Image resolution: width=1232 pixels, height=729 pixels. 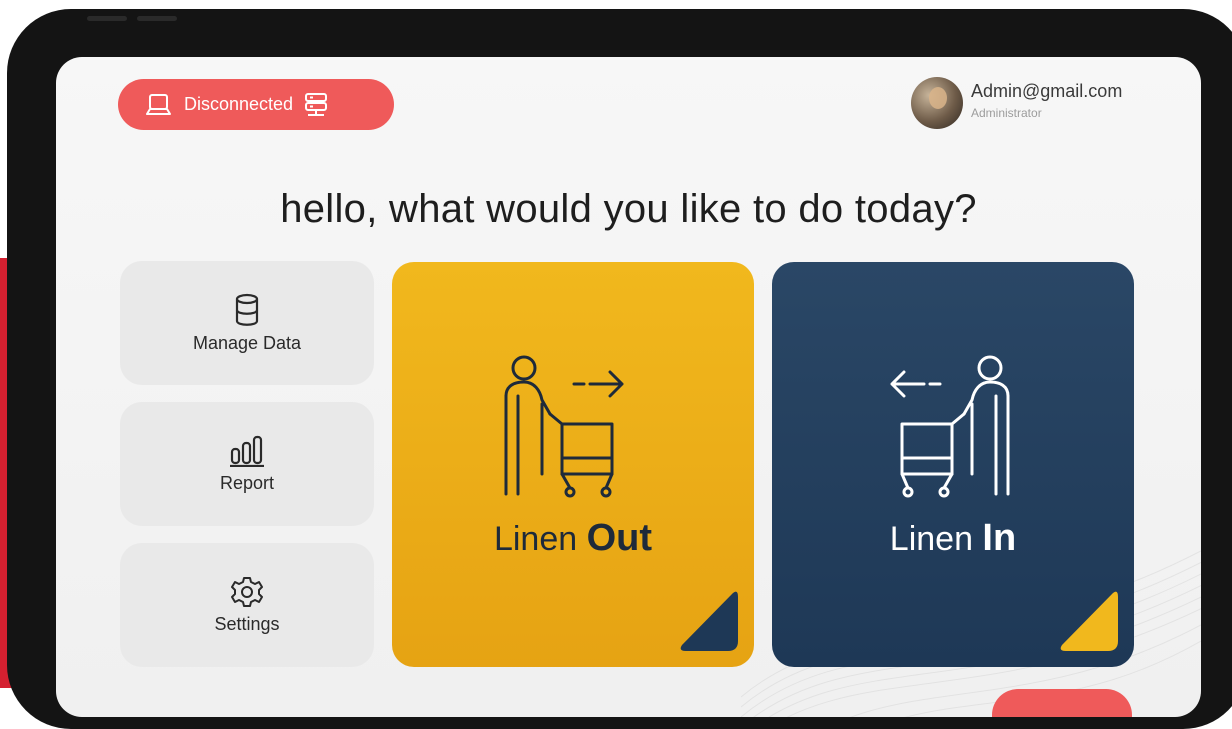 I want to click on manage-data-label: Manage Data, so click(x=247, y=342).